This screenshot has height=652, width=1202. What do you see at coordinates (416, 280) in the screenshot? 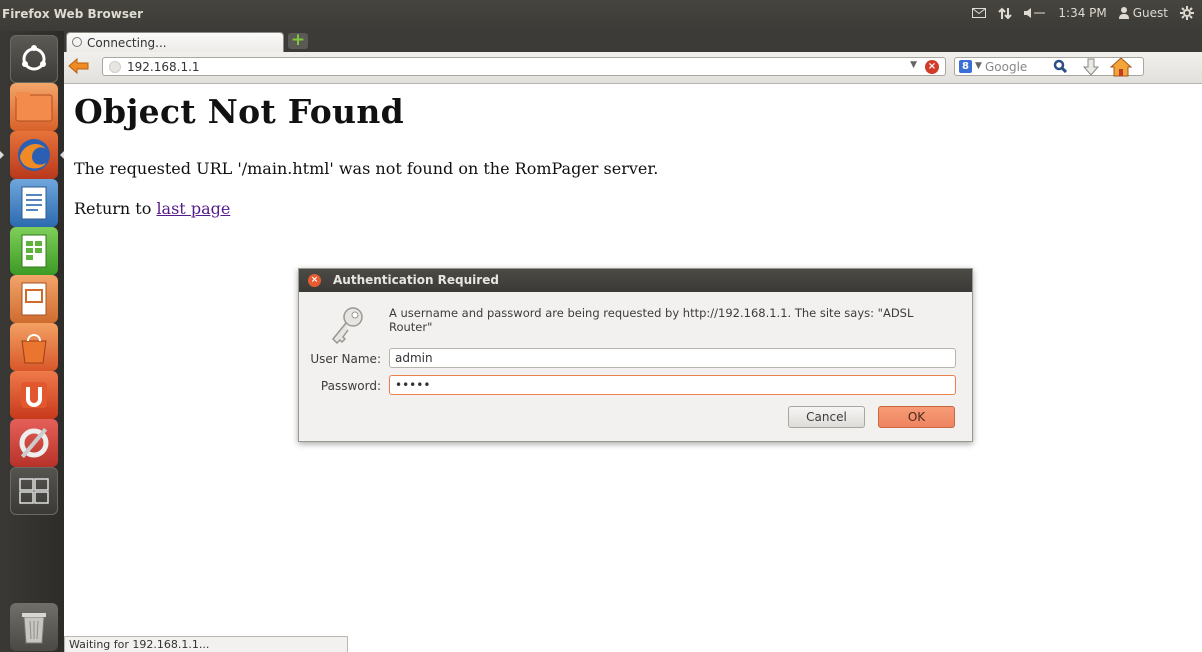
I see `dialog-title: Authentication Required` at bounding box center [416, 280].